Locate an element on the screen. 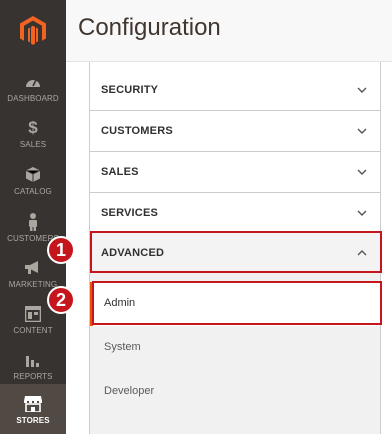 This screenshot has width=392, height=434. tab-label: CUSTOMERS is located at coordinates (137, 131).